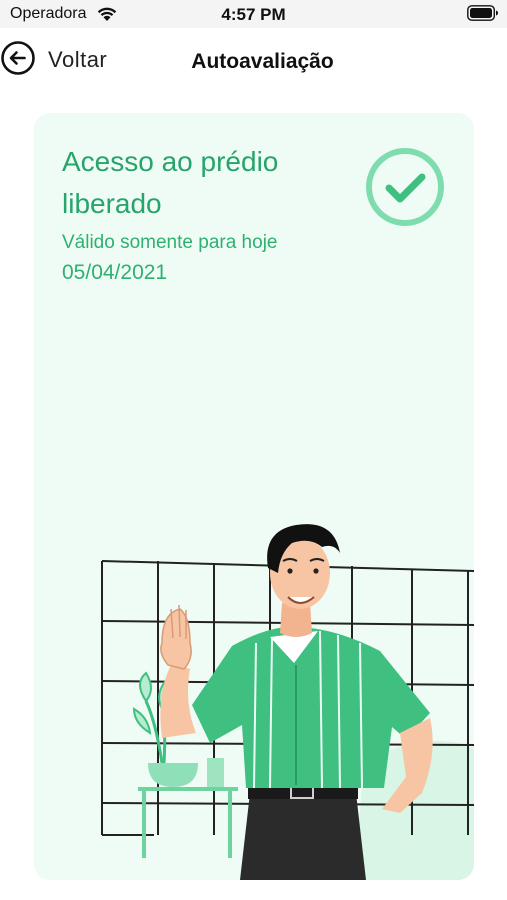 The image size is (507, 900). What do you see at coordinates (303, 836) in the screenshot?
I see `person-pants` at bounding box center [303, 836].